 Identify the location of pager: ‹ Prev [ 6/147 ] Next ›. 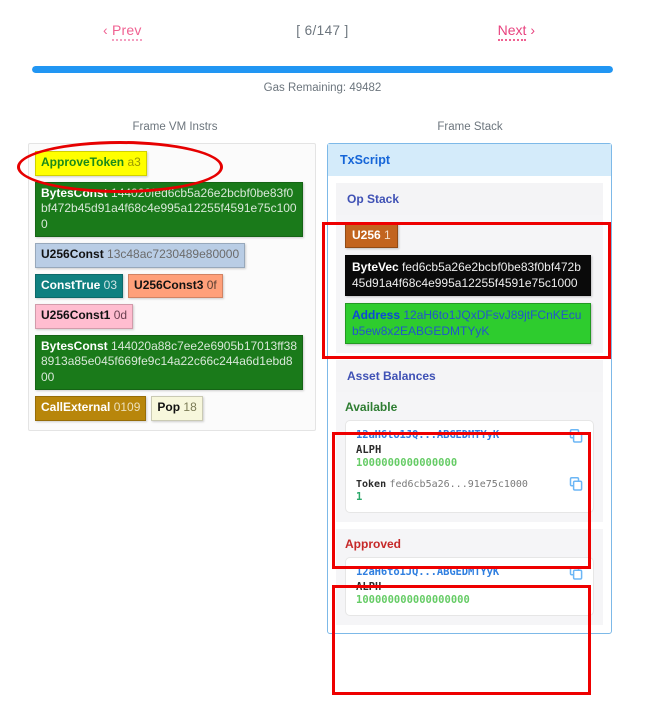
(322, 37).